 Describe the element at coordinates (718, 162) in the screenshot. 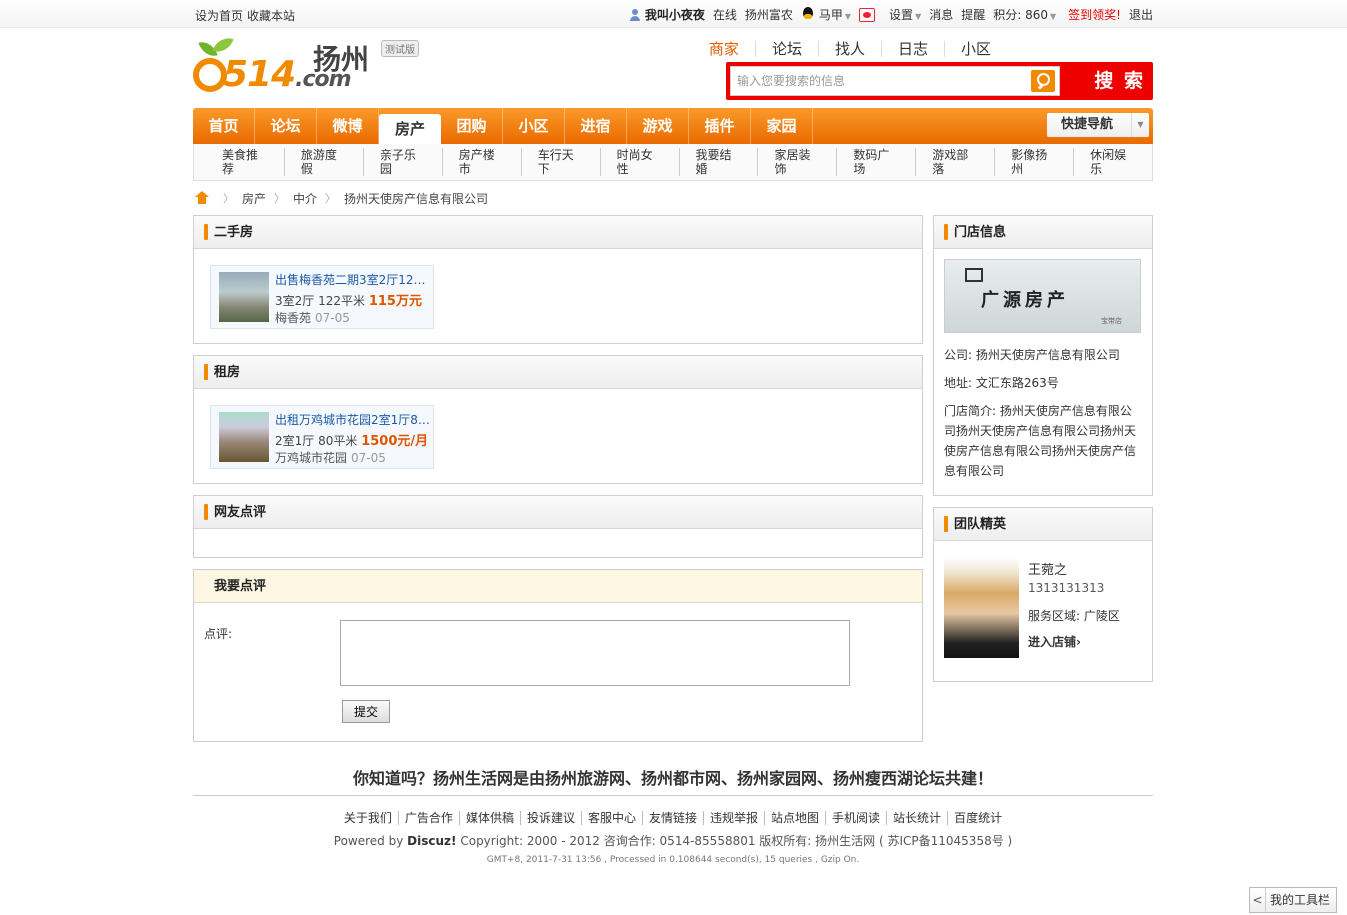

I see `subnav-item: 我要结婚` at that location.